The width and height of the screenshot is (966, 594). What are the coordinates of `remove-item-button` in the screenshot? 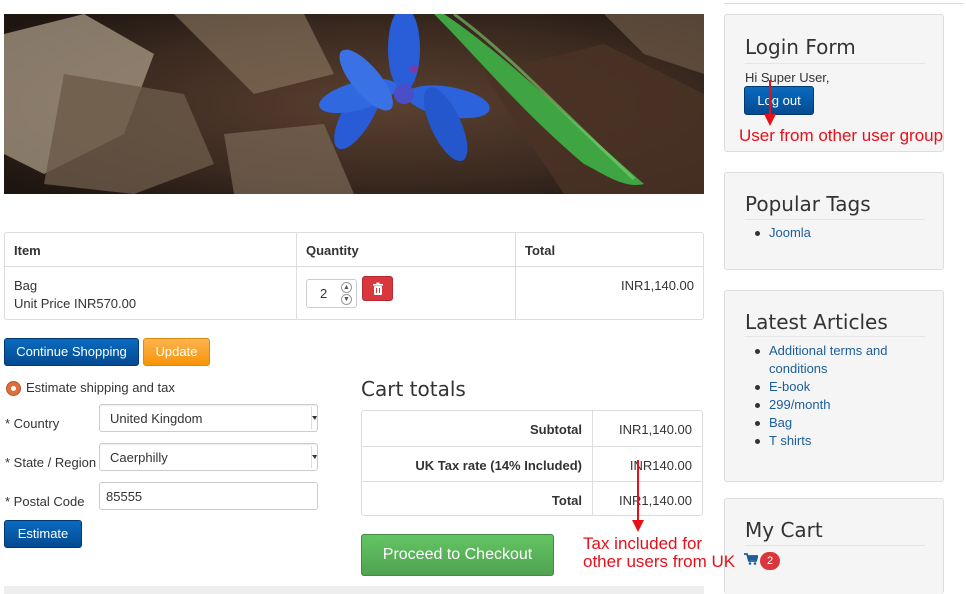 It's located at (377, 288).